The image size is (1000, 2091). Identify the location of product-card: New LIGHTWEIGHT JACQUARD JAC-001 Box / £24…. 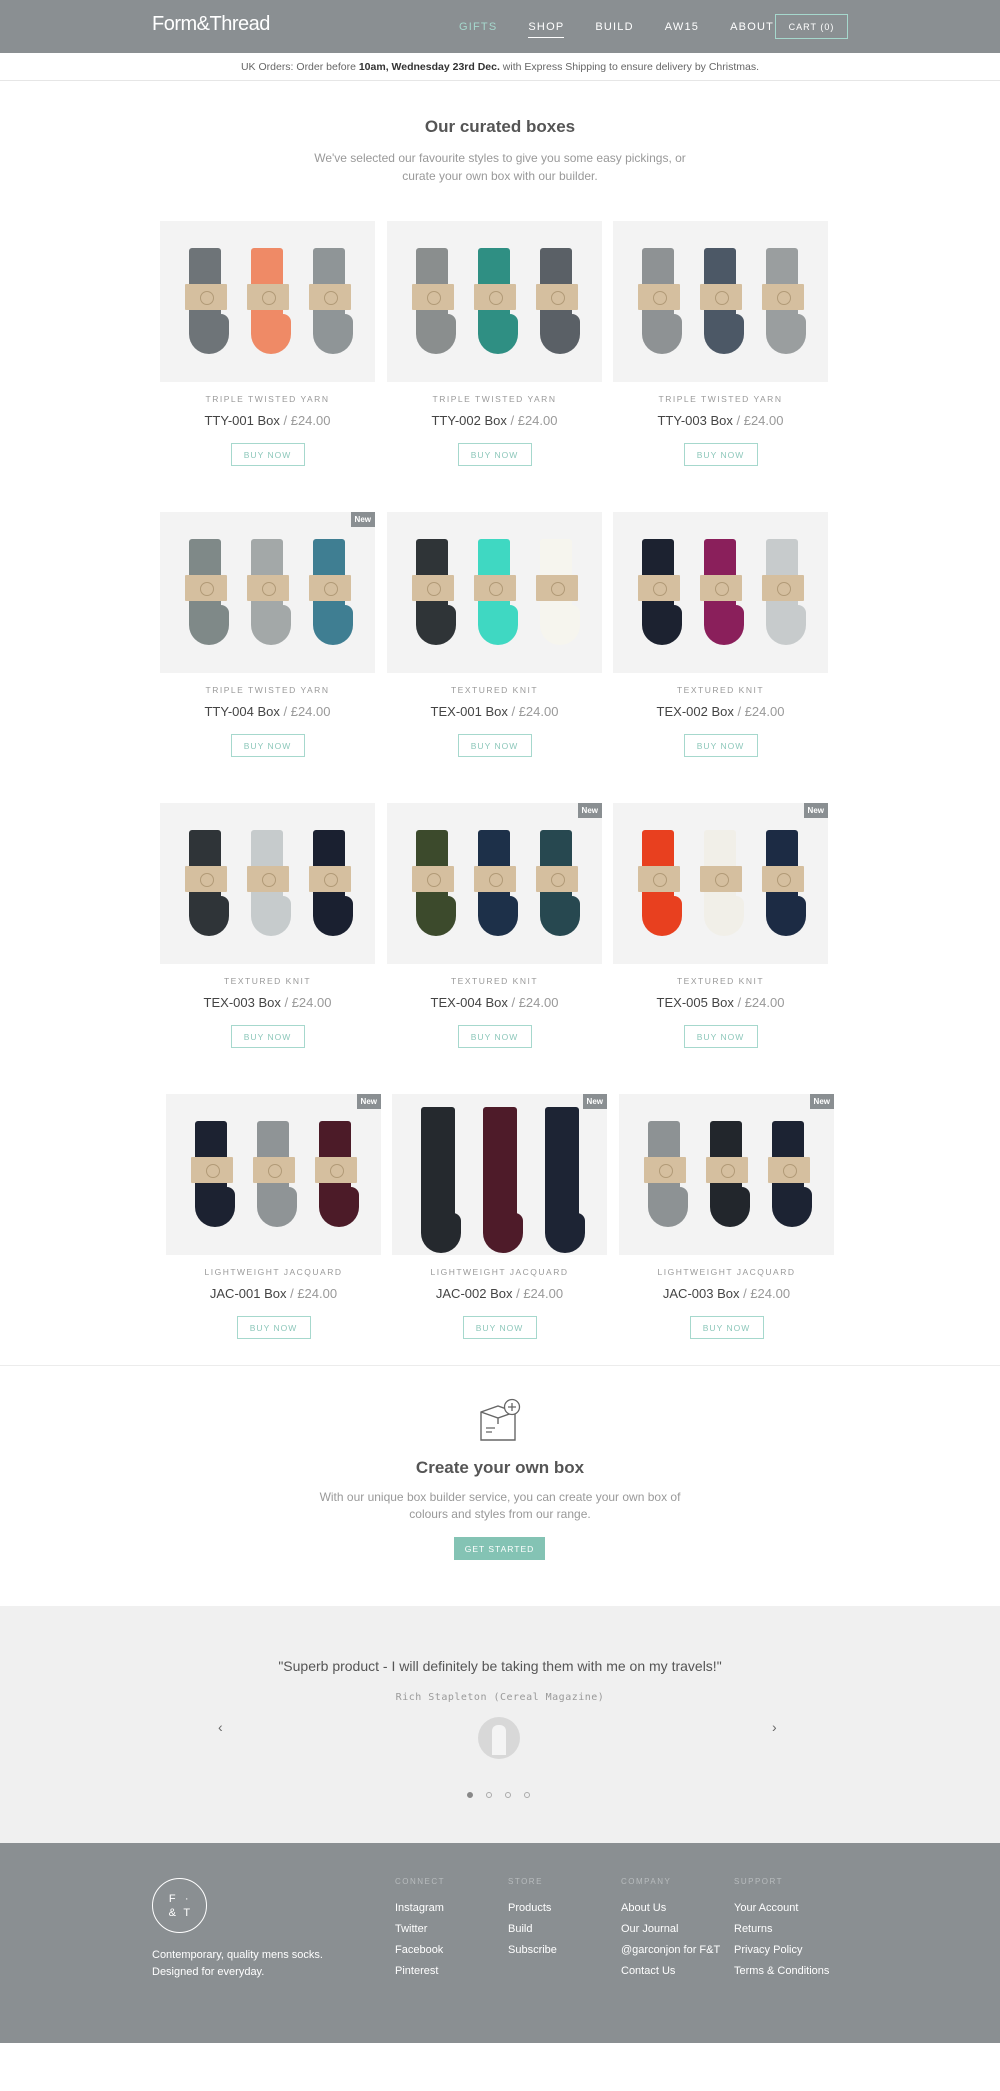
(273, 1216).